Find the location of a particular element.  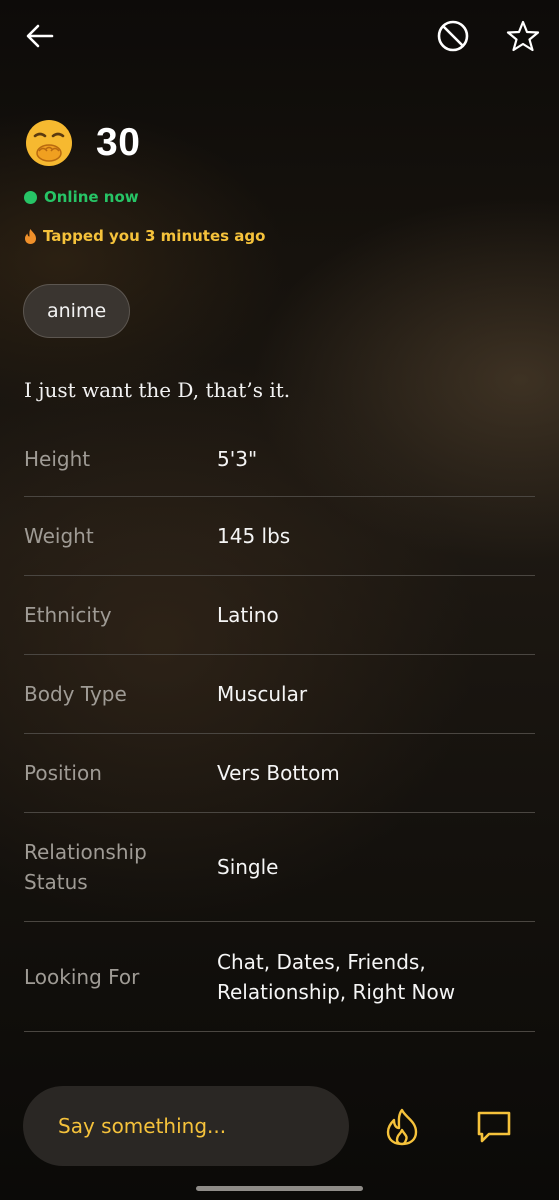

stat-label: Position is located at coordinates (63, 773).